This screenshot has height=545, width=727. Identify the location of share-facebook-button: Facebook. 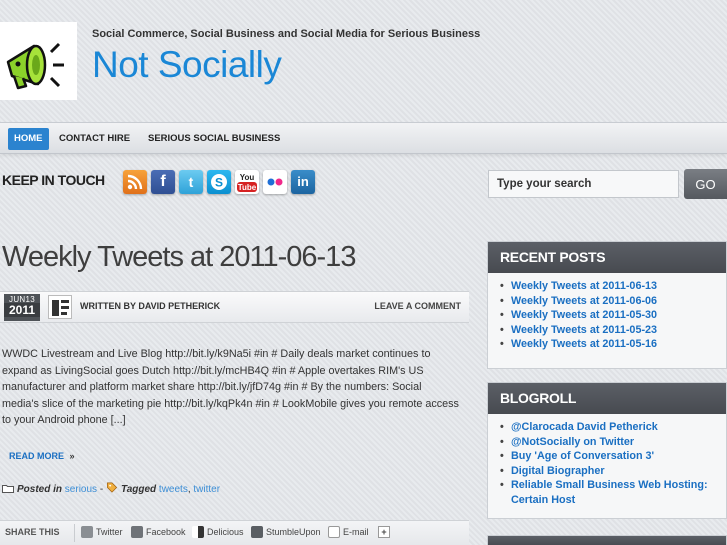
(158, 532).